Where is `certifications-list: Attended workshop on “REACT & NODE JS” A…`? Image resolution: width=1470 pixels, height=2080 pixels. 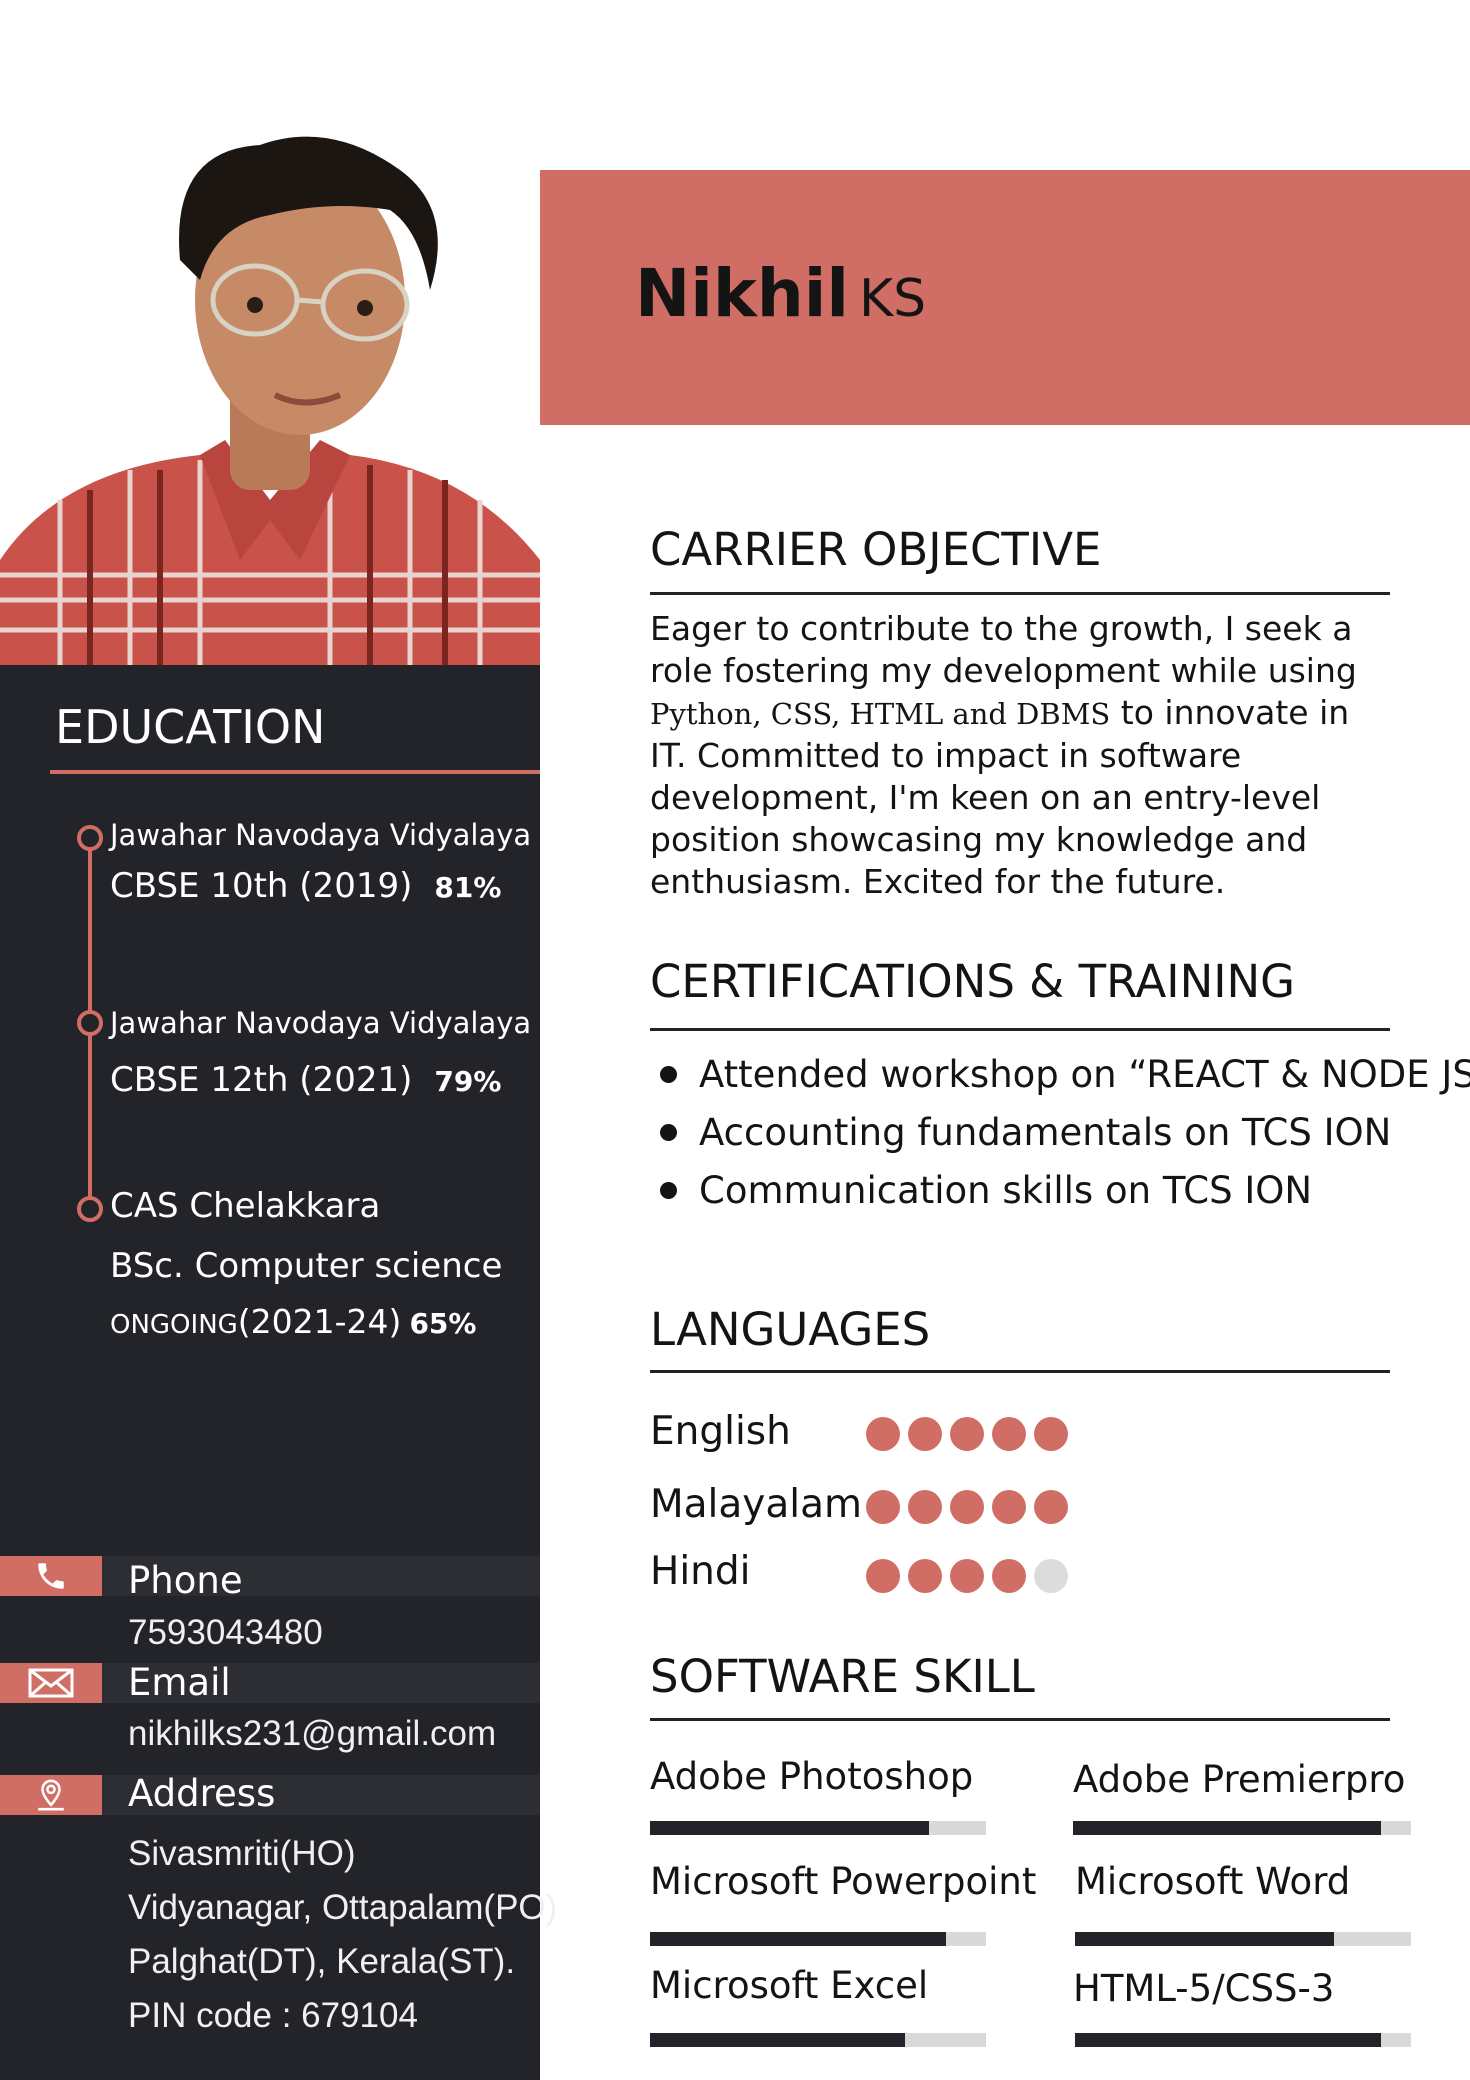
certifications-list: Attended workshop on “REACT & NODE JS” A… is located at coordinates (1065, 1132).